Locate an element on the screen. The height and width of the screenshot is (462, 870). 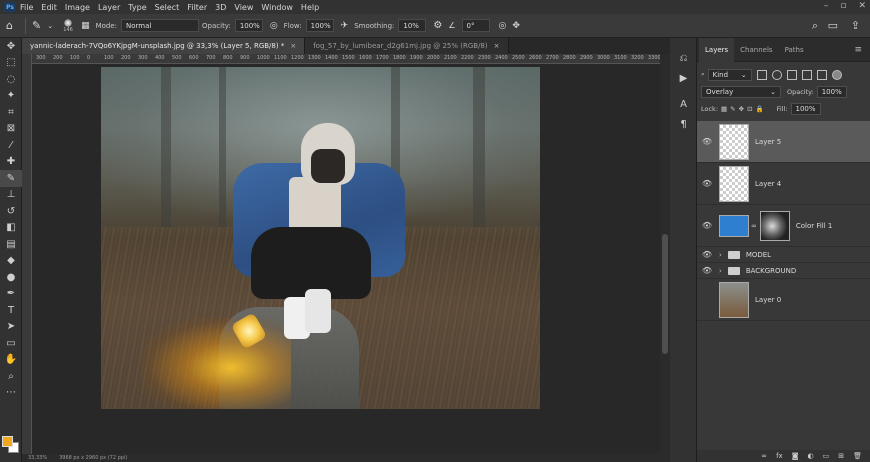
move-tool-icon: ✥ is located at coordinates (11, 46).